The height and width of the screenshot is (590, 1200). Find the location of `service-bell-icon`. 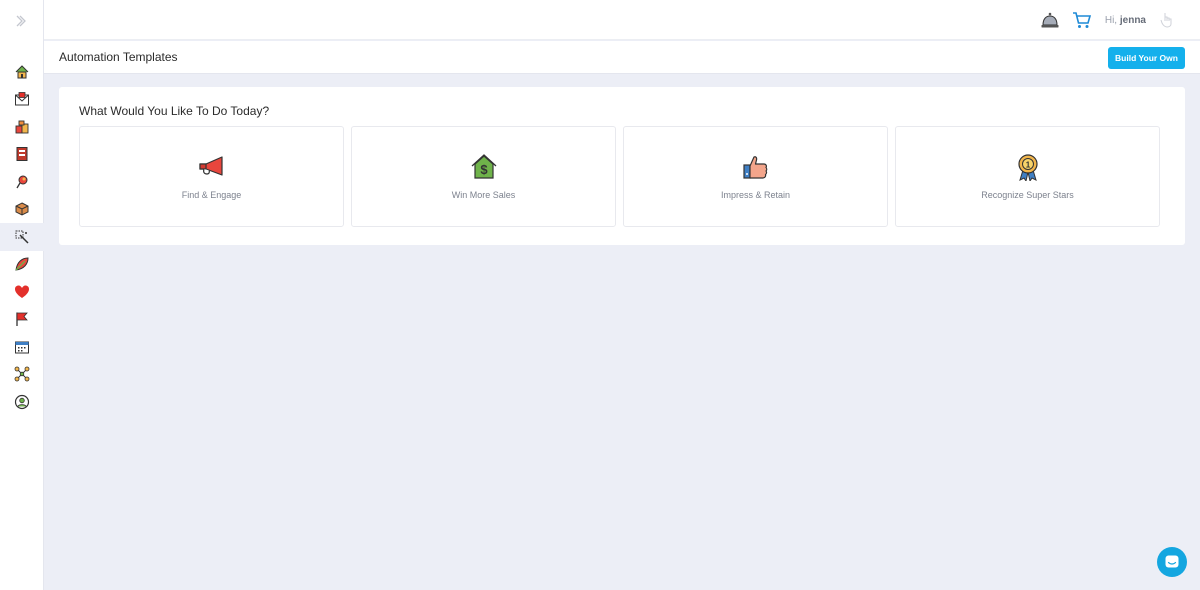

service-bell-icon is located at coordinates (1050, 20).